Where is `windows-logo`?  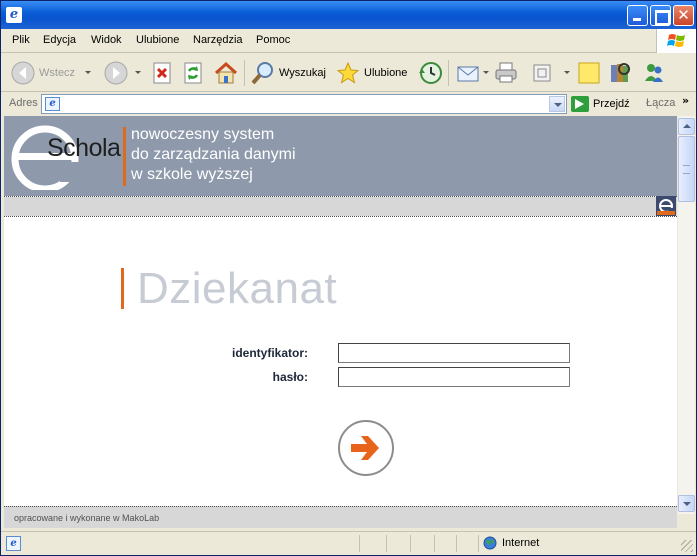
windows-logo is located at coordinates (676, 41).